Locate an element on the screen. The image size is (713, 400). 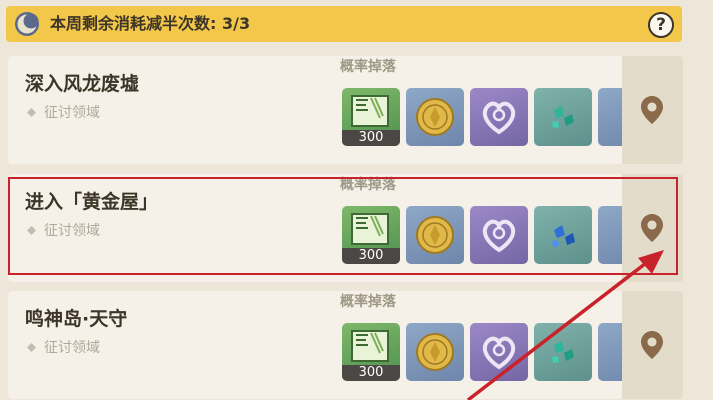
banner-text: 本周剩余消耗减半次数: 3/3 is located at coordinates (150, 23).